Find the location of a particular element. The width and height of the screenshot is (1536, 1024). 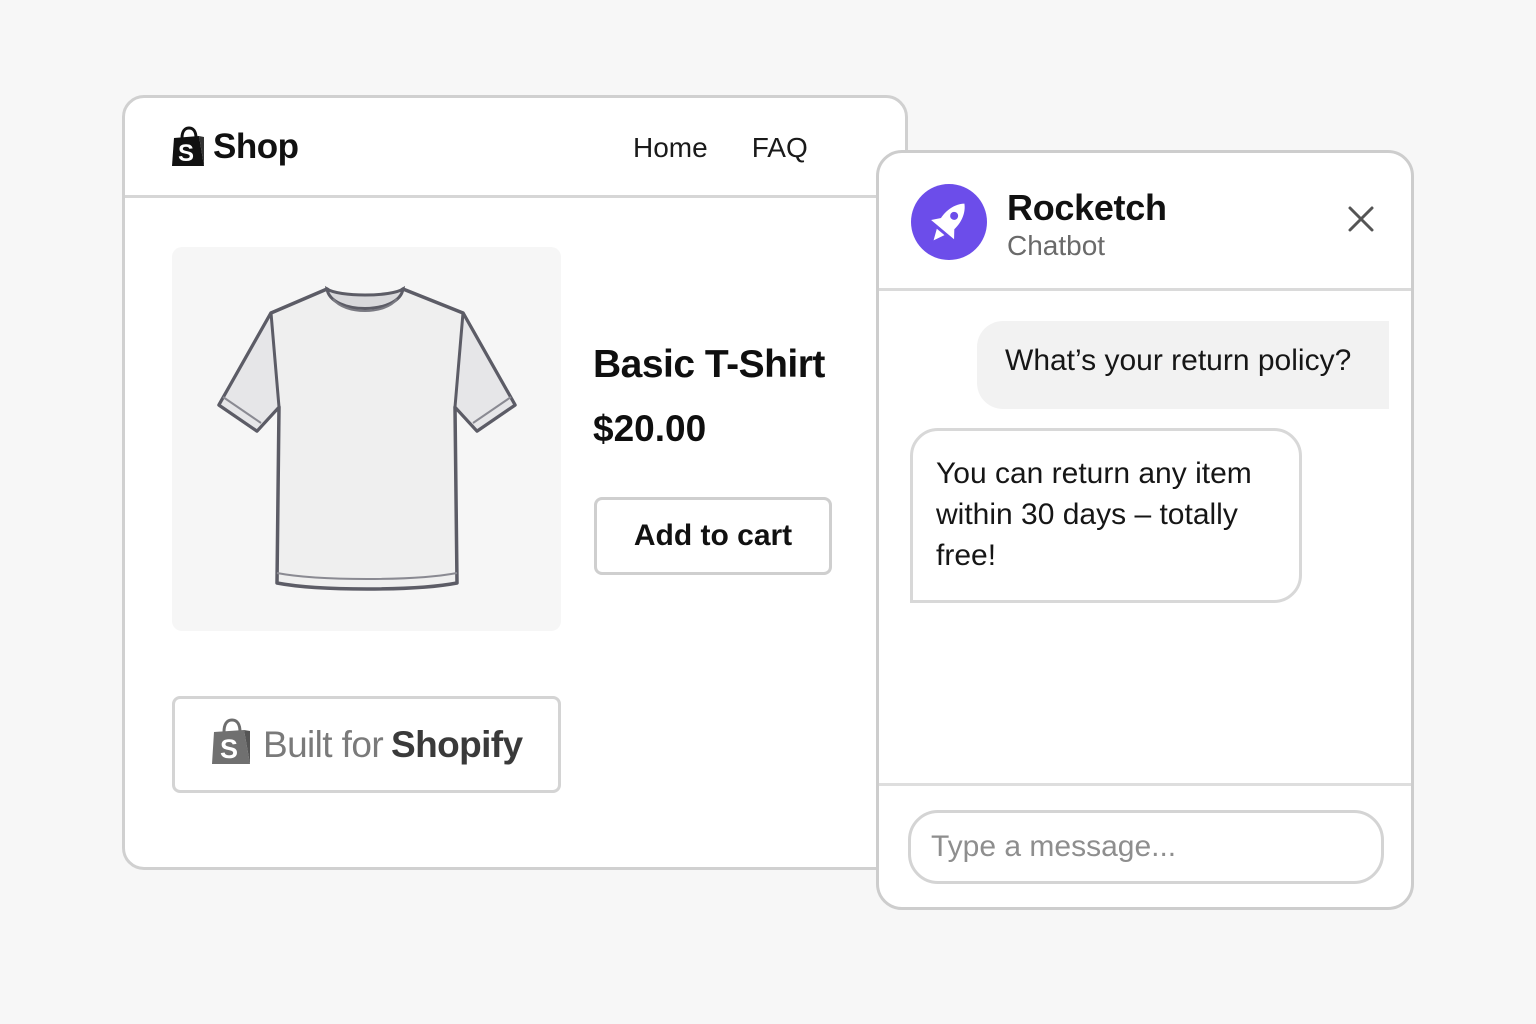

built-for-shopify-badge: S Built for Shopify is located at coordinates (366, 744).